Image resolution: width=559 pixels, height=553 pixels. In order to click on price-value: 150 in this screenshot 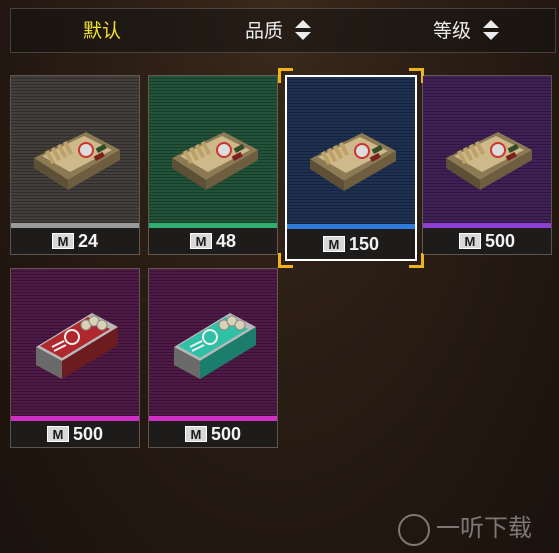, I will do `click(364, 243)`.